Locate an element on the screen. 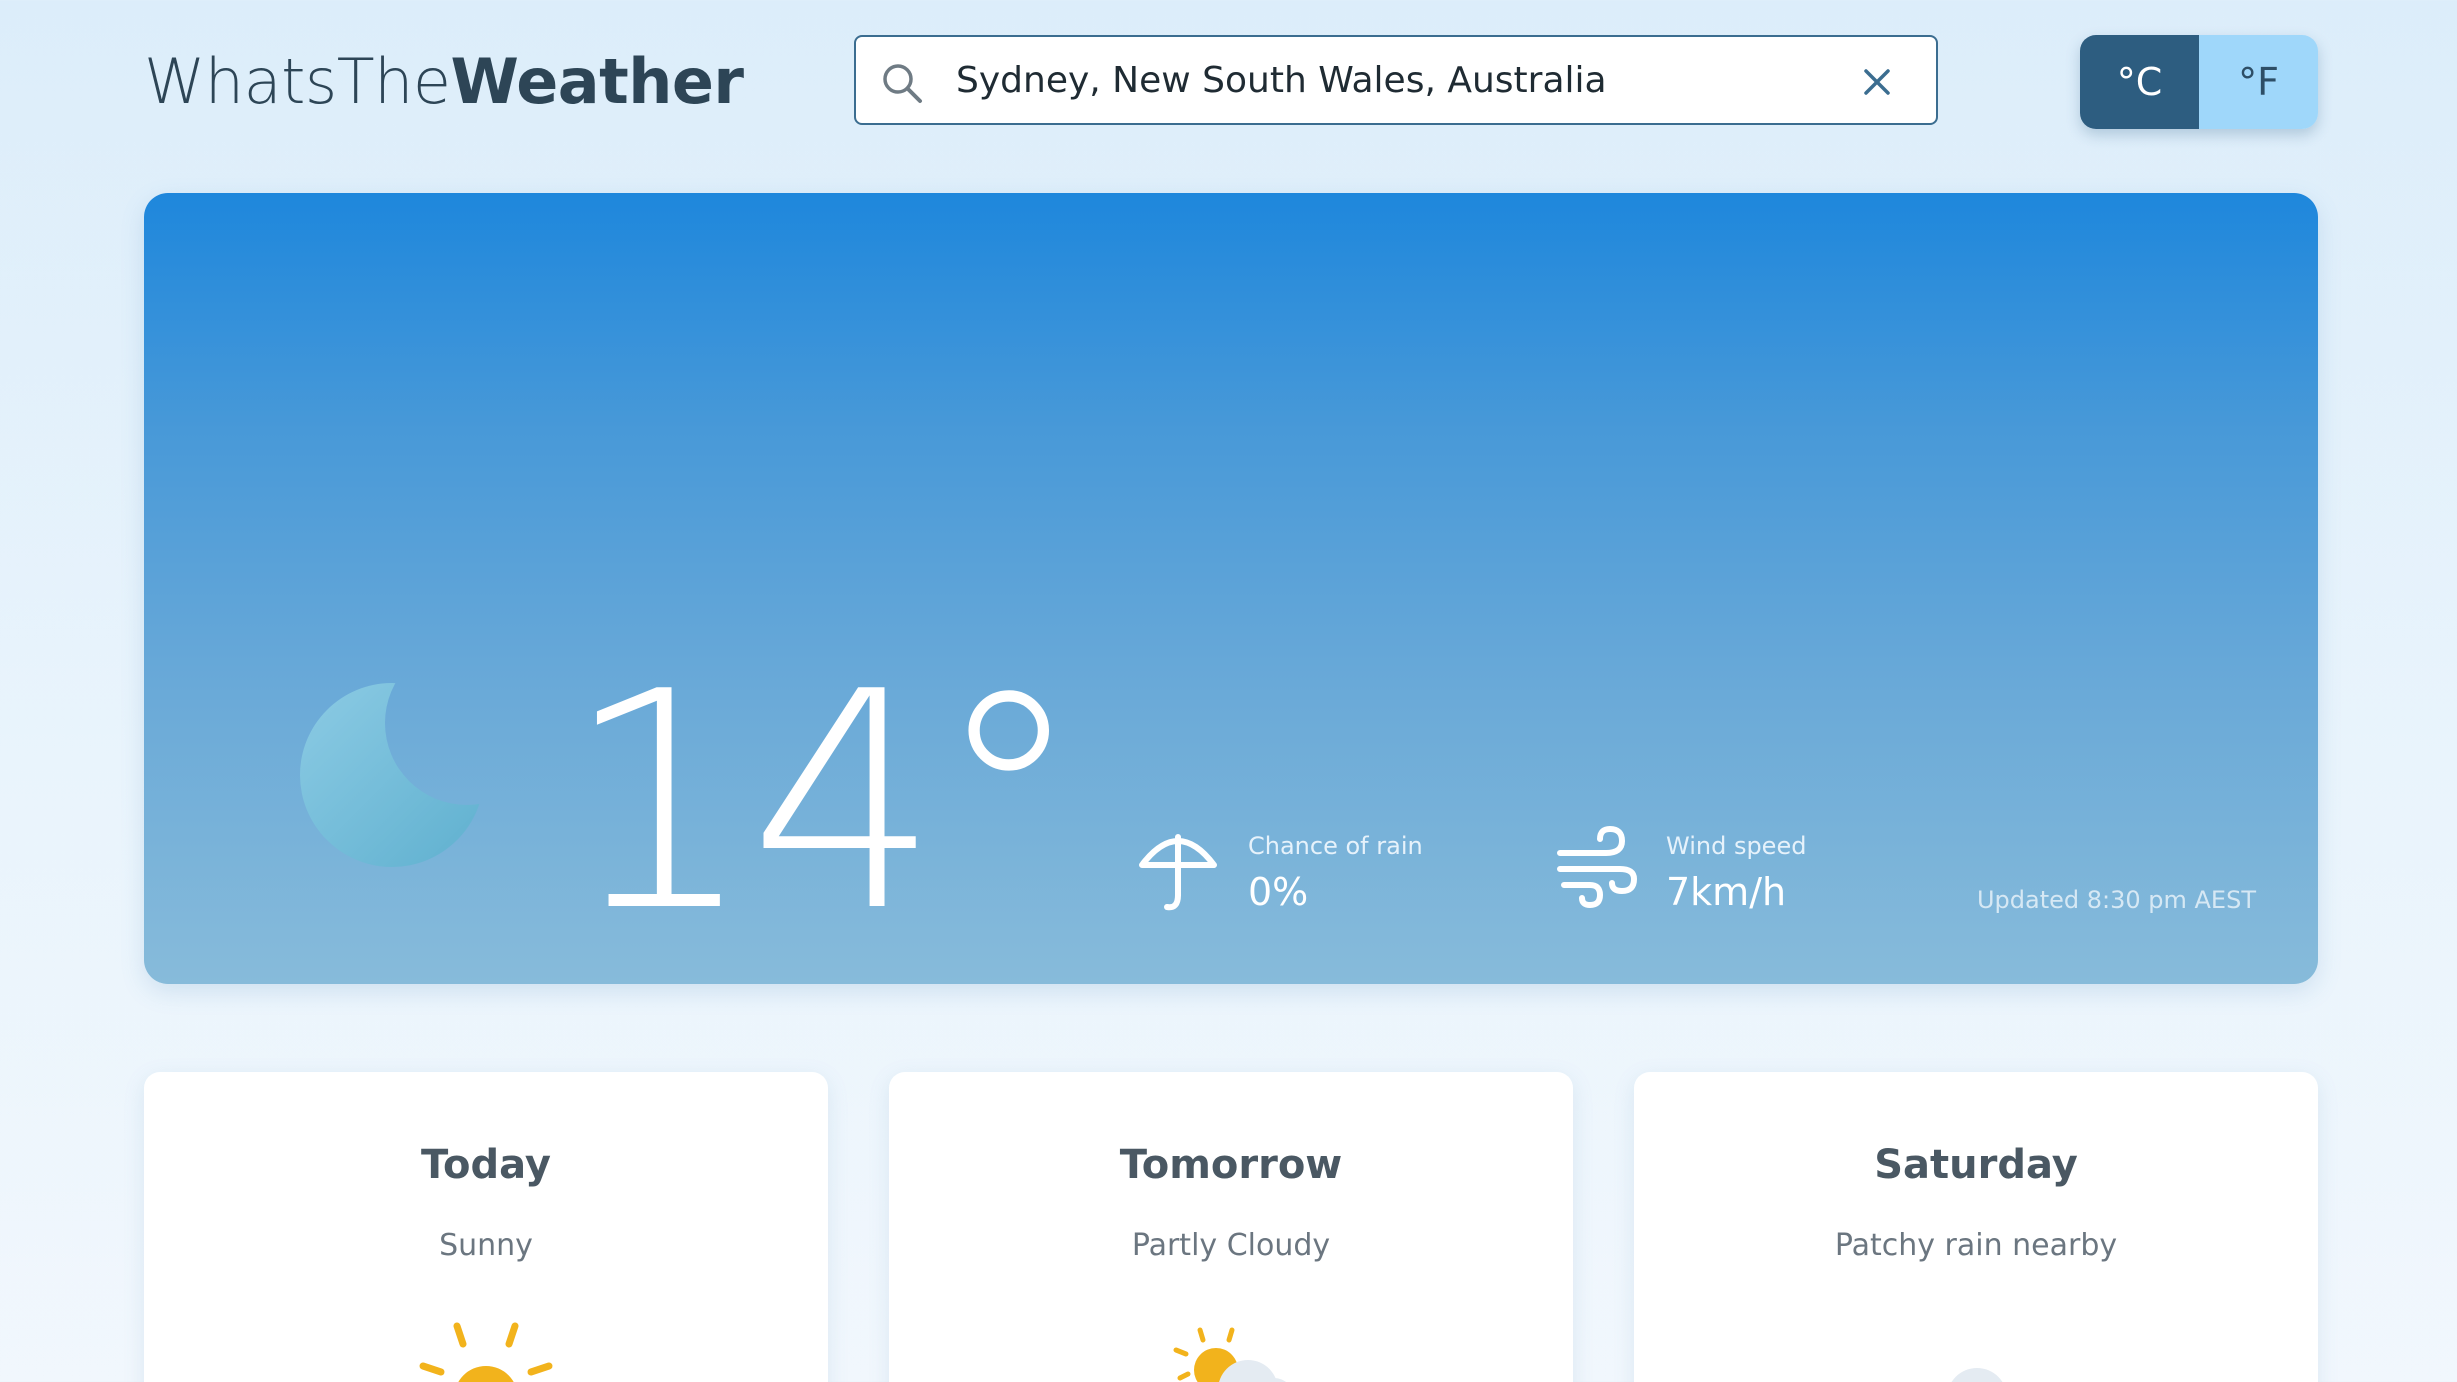 This screenshot has width=2457, height=1382. wind-value: 7km/h is located at coordinates (1726, 892).